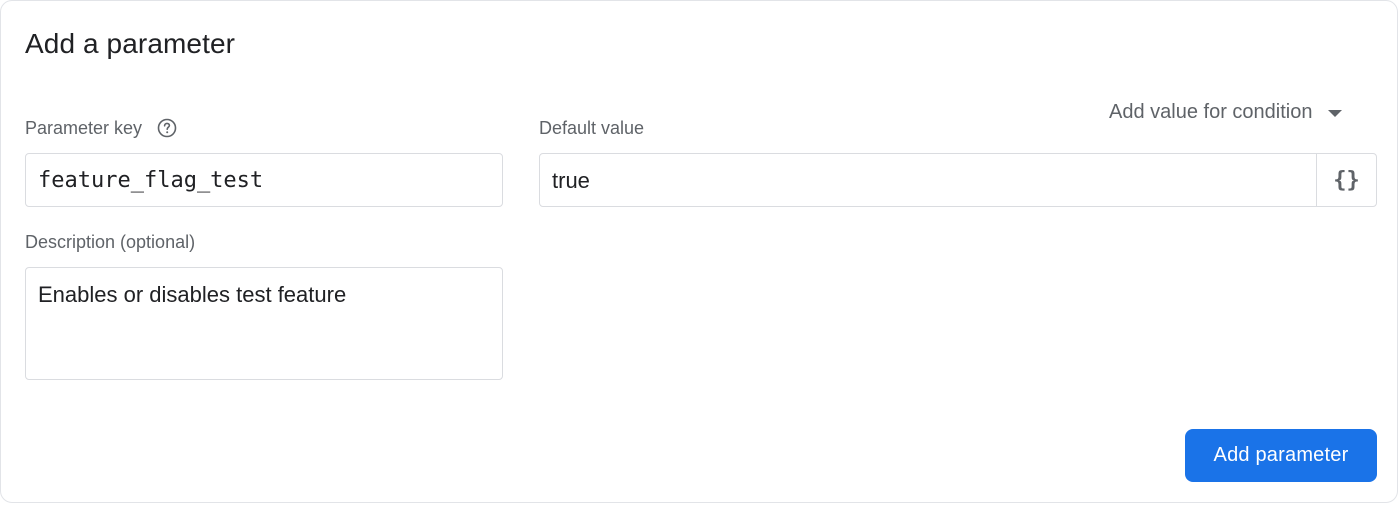 The height and width of the screenshot is (505, 1400). Describe the element at coordinates (192, 294) in the screenshot. I see `description-value: Enables or disables test feature` at that location.